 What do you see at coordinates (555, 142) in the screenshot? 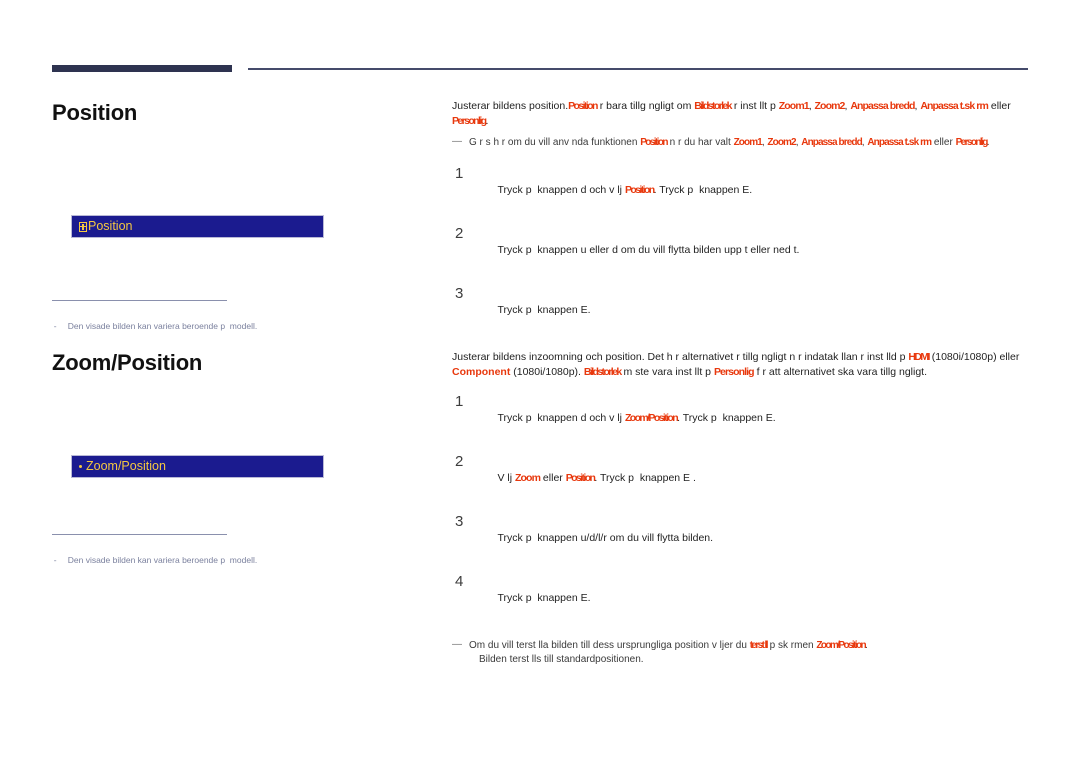
I see `note-lead: G r s h r om du vill anv nda funktionen` at bounding box center [555, 142].